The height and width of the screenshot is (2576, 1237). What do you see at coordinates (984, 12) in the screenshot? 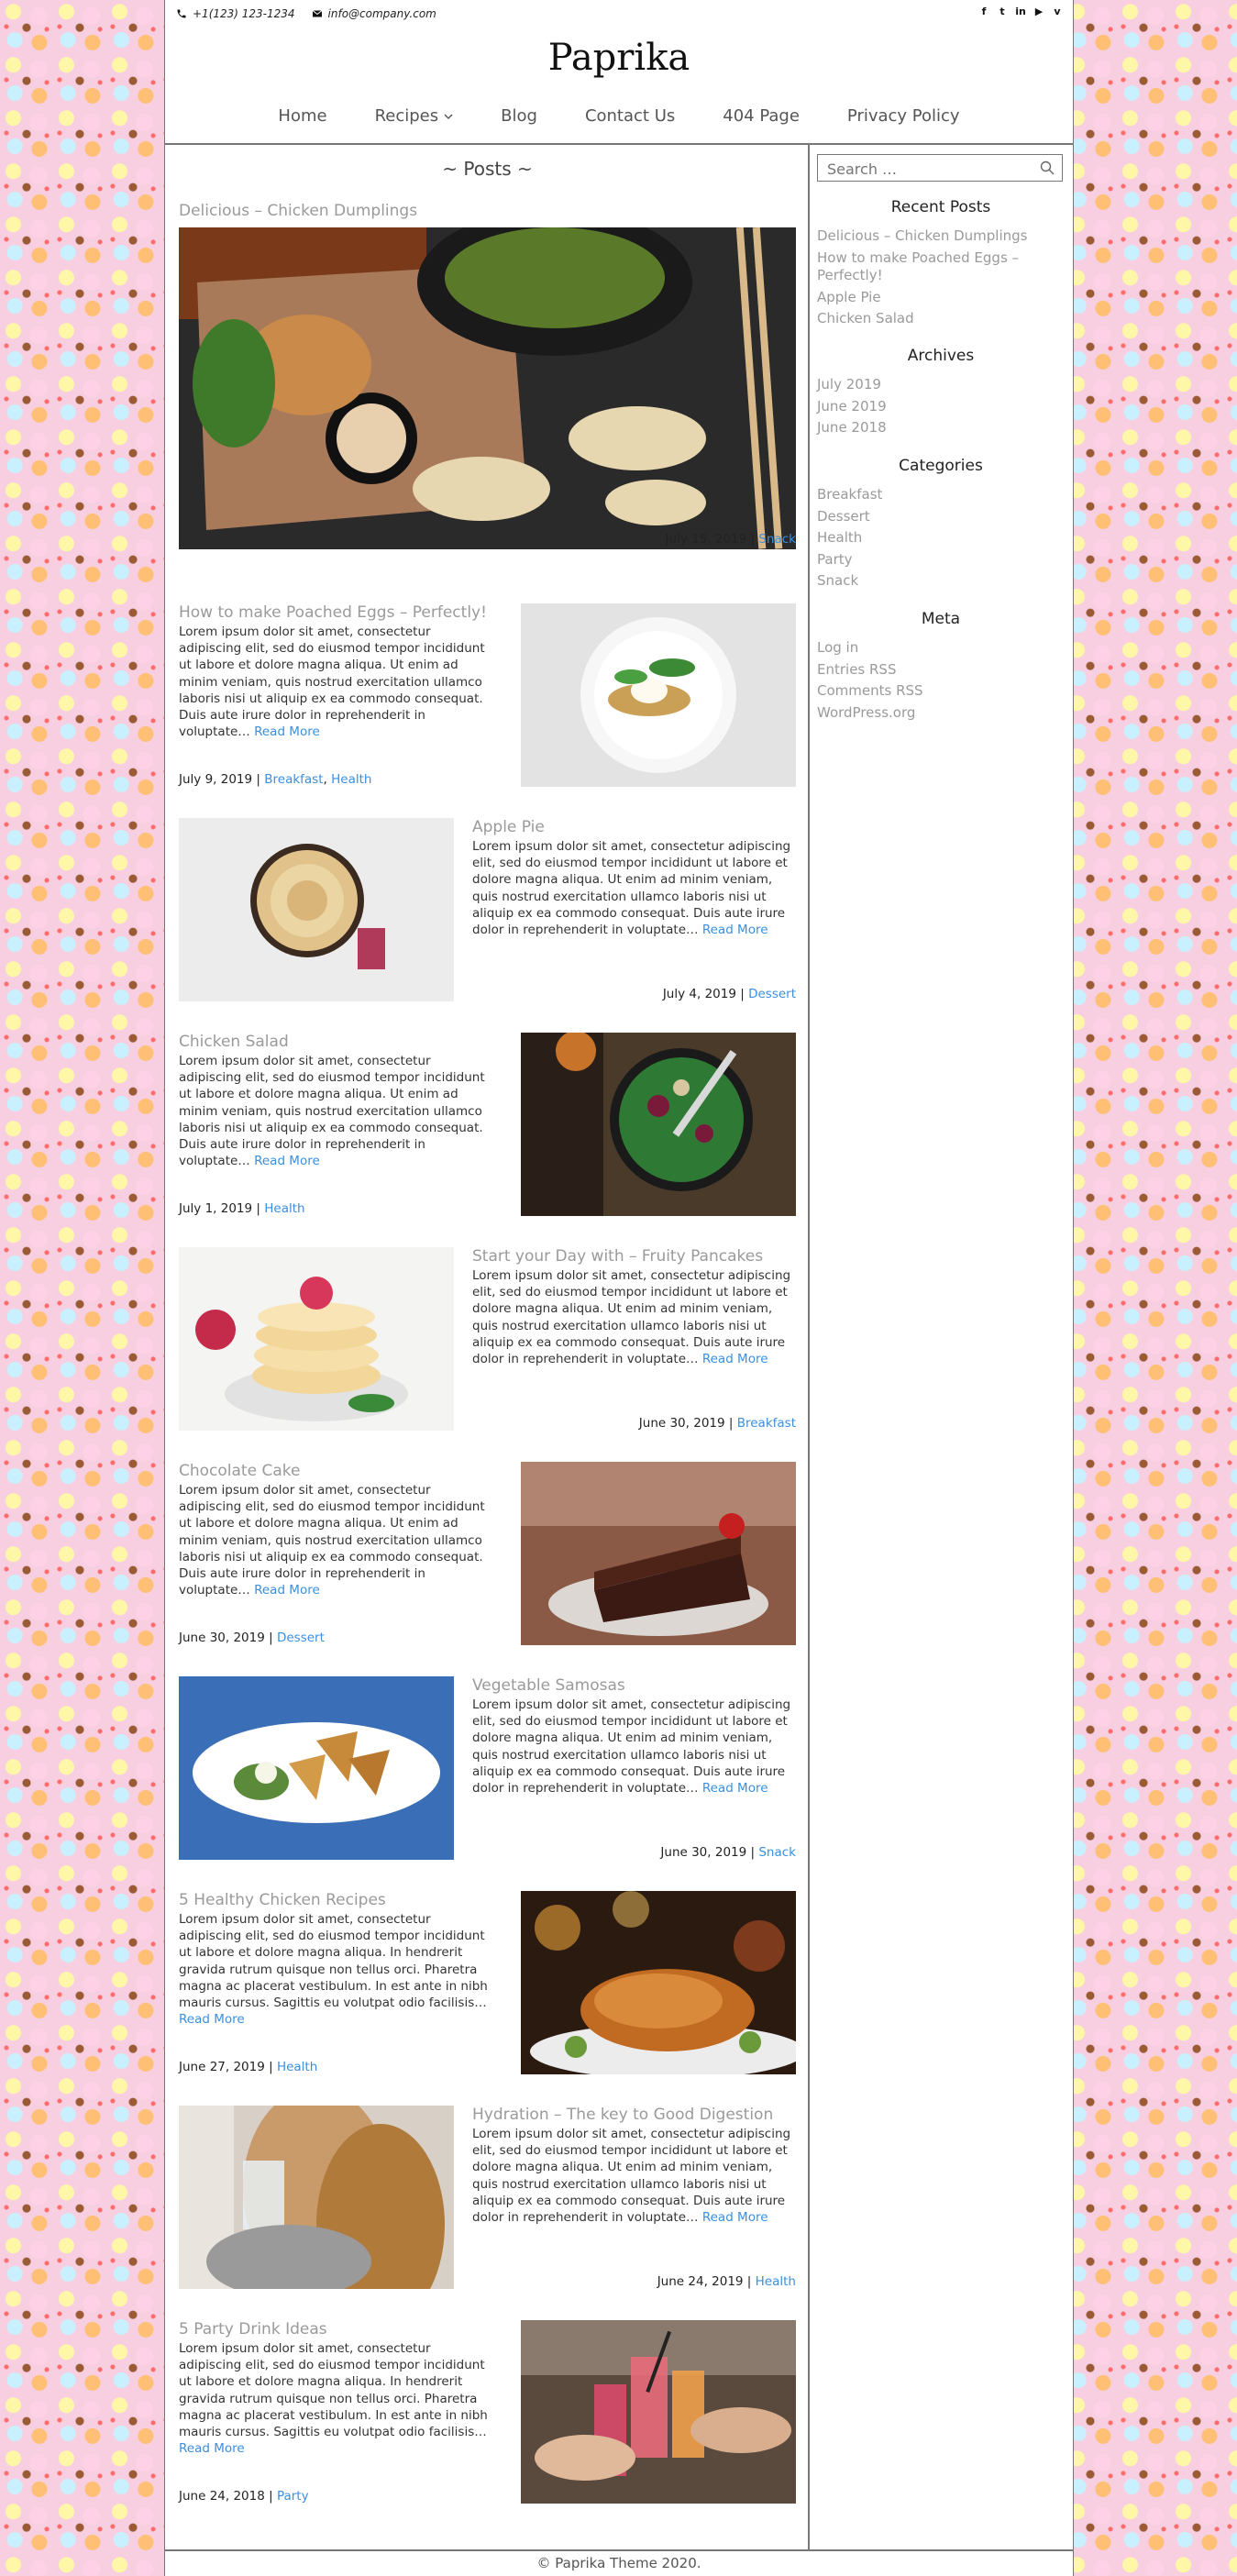
I see `facebook-icon: f` at bounding box center [984, 12].